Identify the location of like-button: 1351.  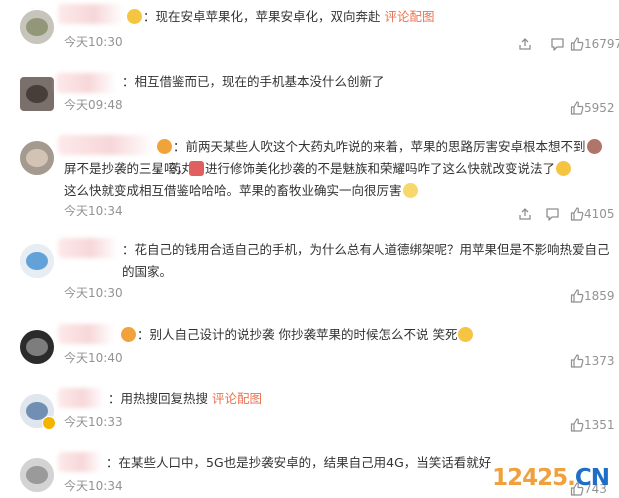
(592, 425).